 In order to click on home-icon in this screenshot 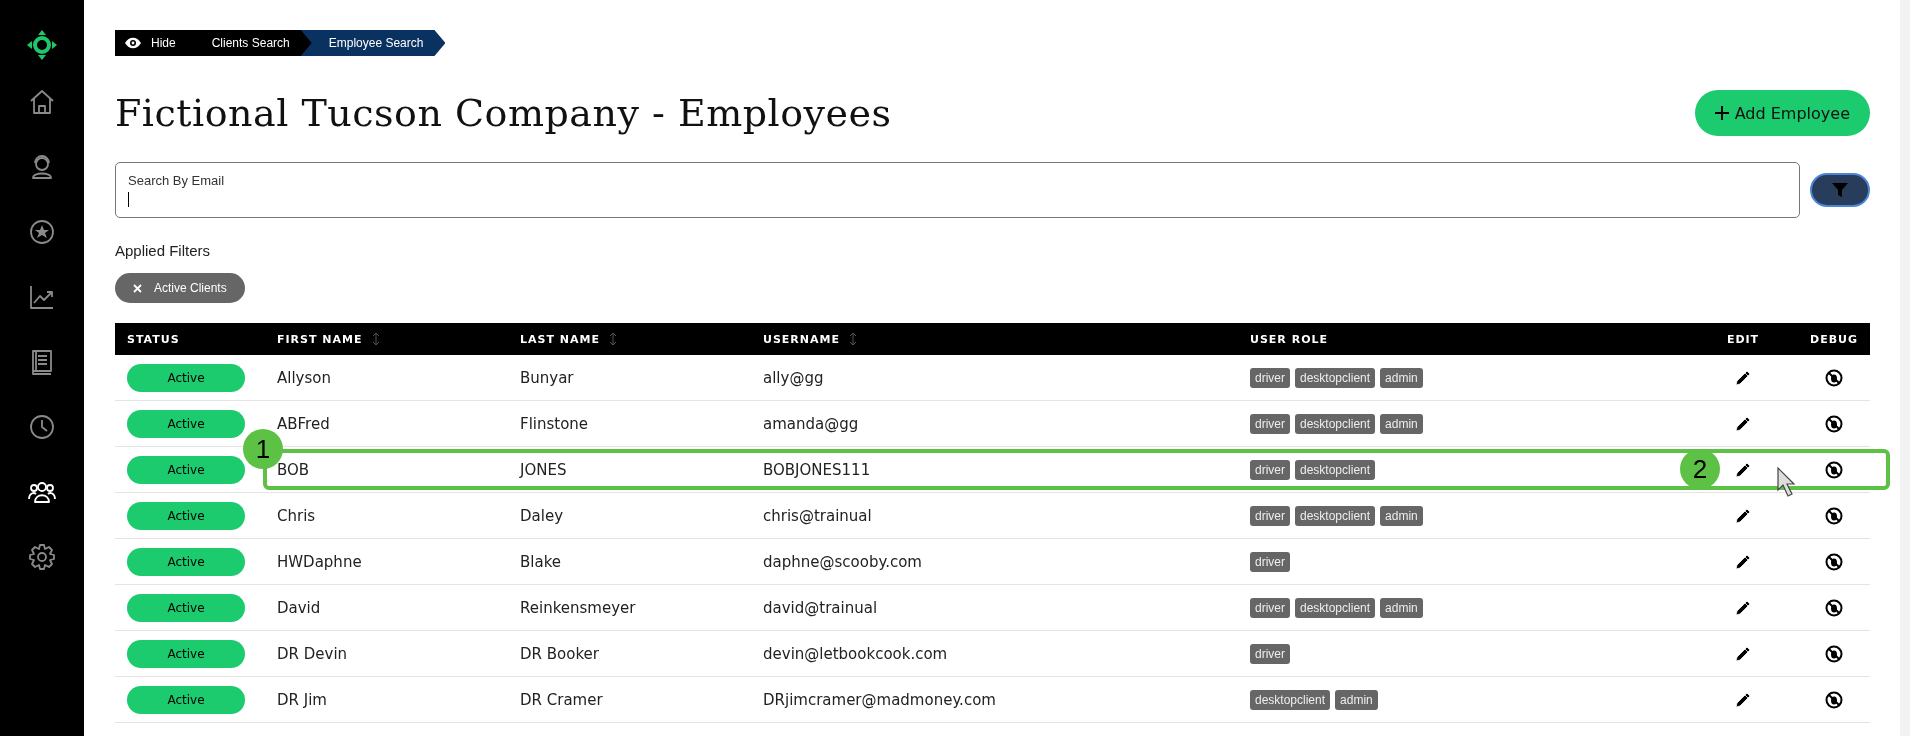, I will do `click(42, 102)`.